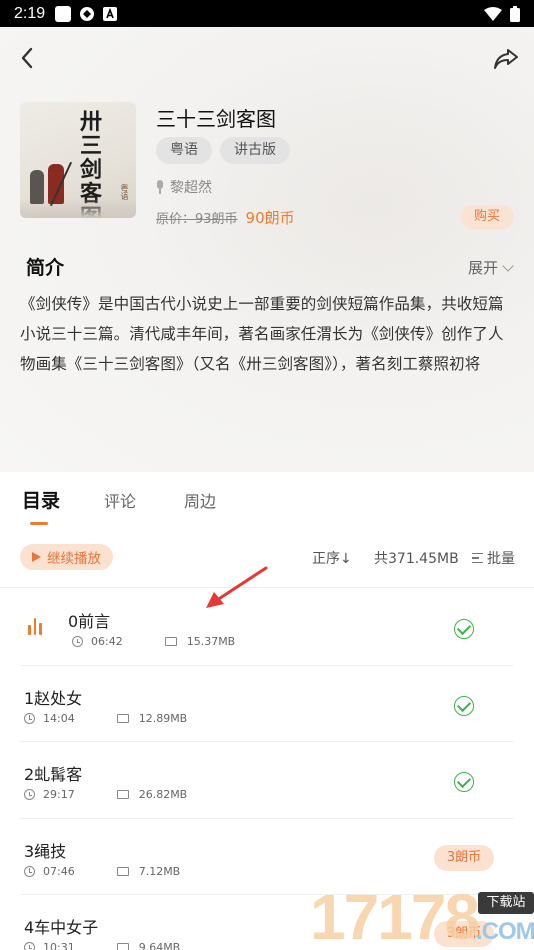 This screenshot has width=534, height=950. I want to click on price-row: 原价：93朗币 90朗币, so click(225, 217).